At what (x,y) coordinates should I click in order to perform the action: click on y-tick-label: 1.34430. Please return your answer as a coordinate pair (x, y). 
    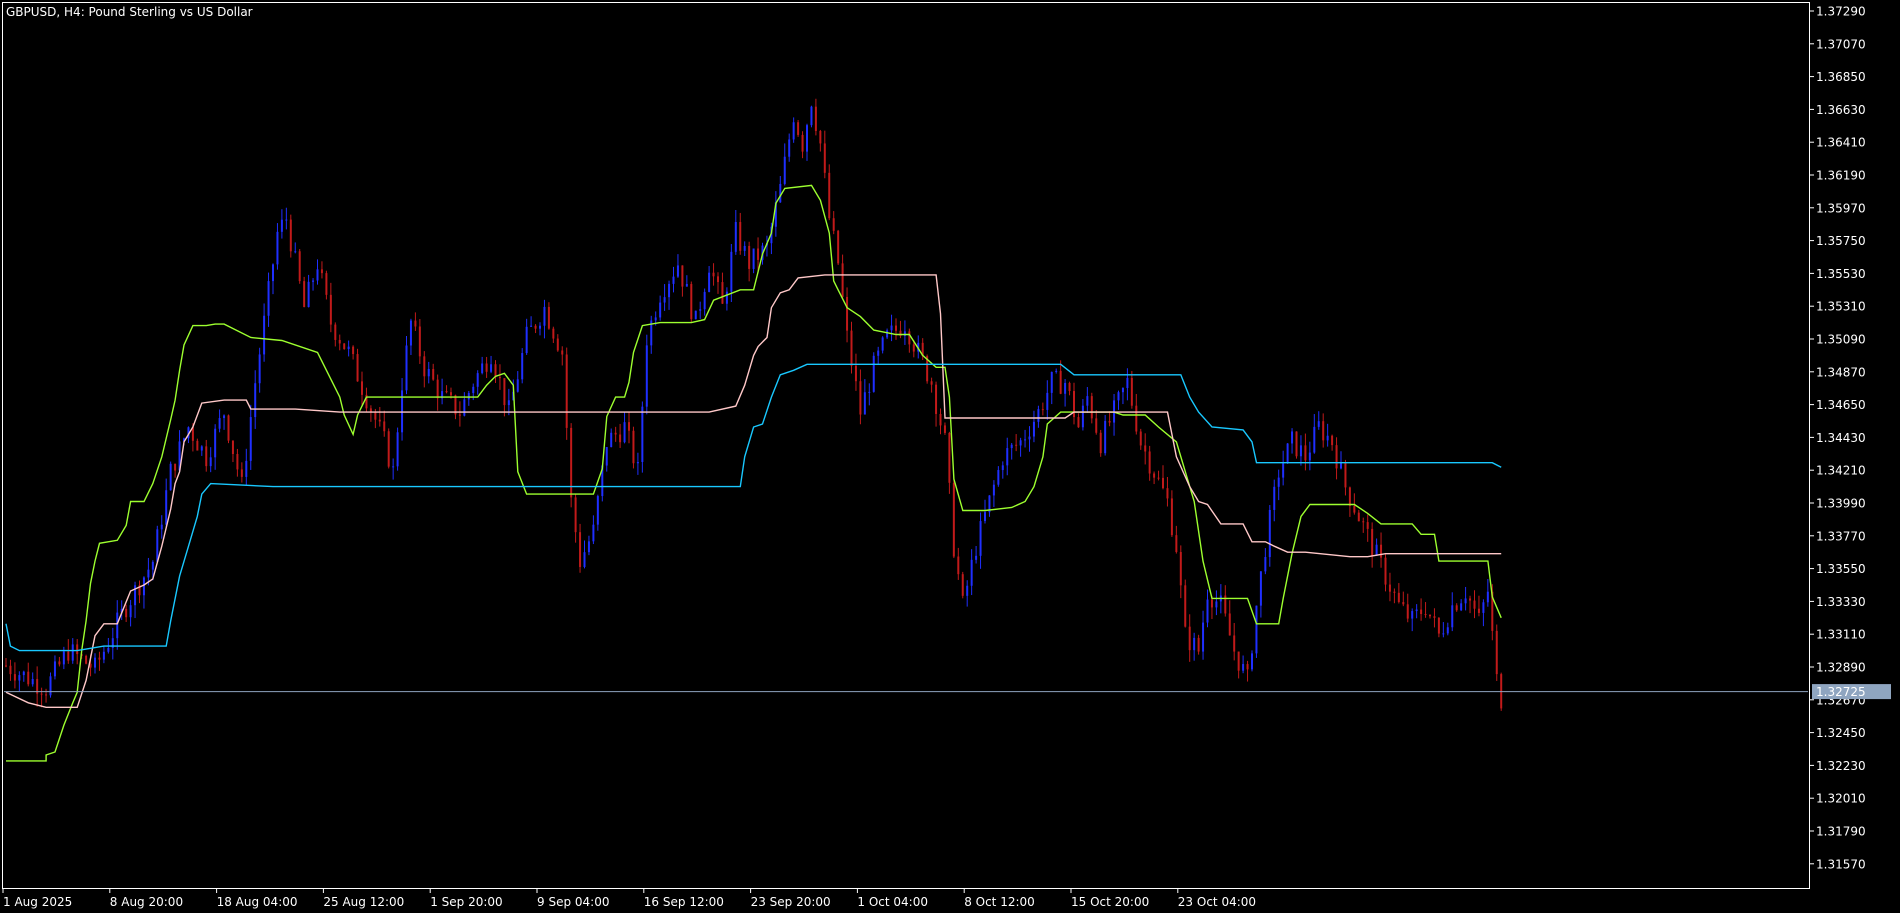
    Looking at the image, I should click on (1841, 438).